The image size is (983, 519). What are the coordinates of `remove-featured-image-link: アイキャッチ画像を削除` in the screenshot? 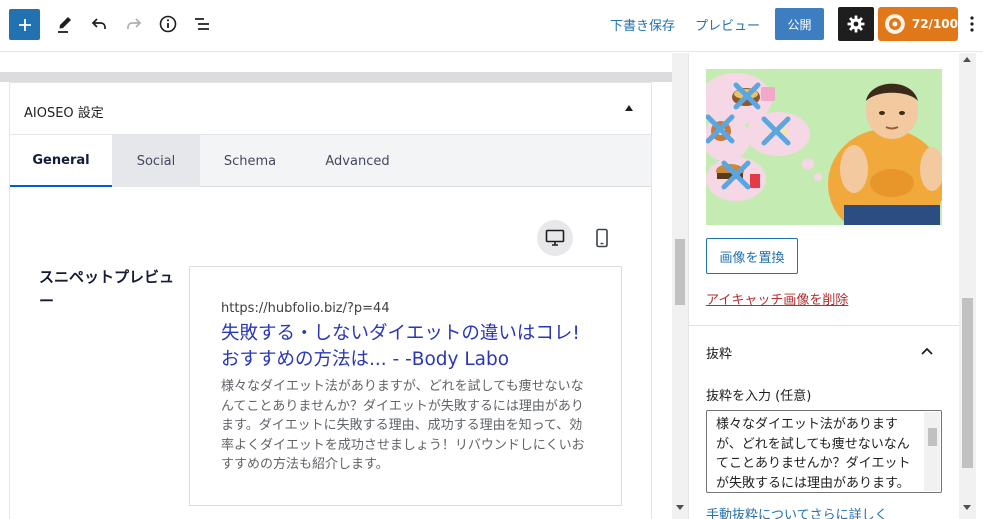 It's located at (777, 298).